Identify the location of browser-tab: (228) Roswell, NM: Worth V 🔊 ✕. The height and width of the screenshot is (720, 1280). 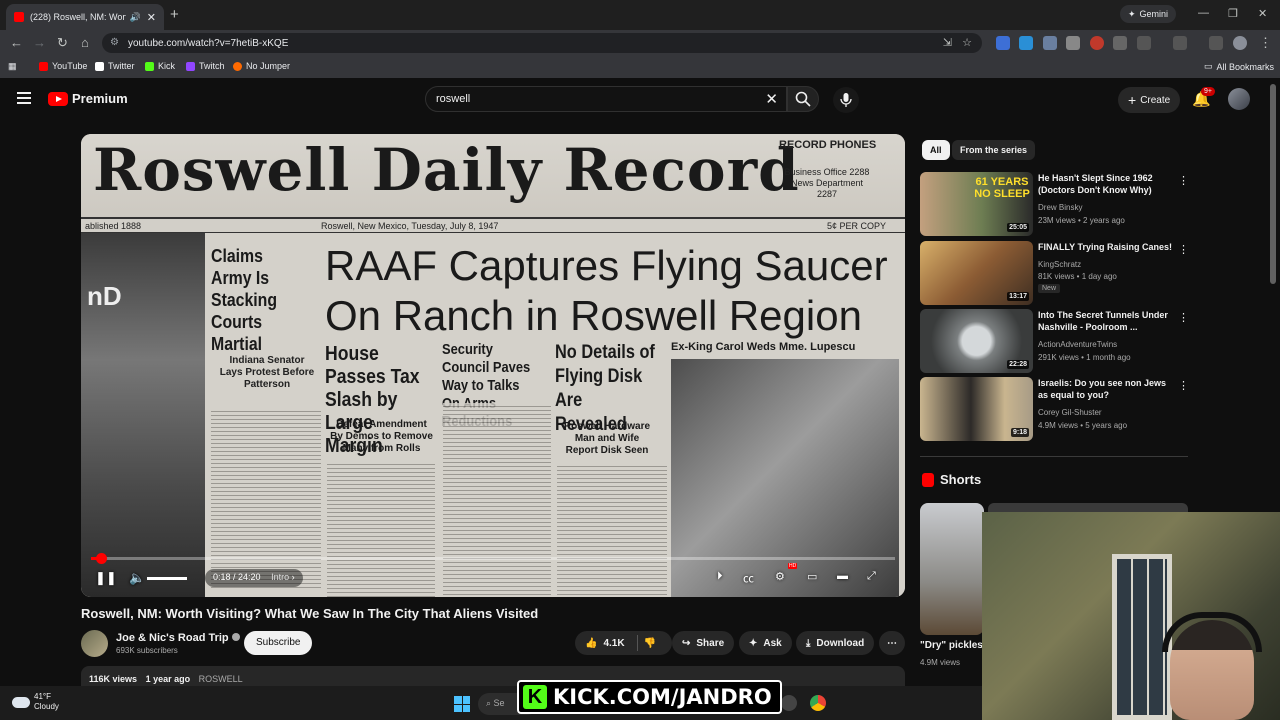
(85, 17).